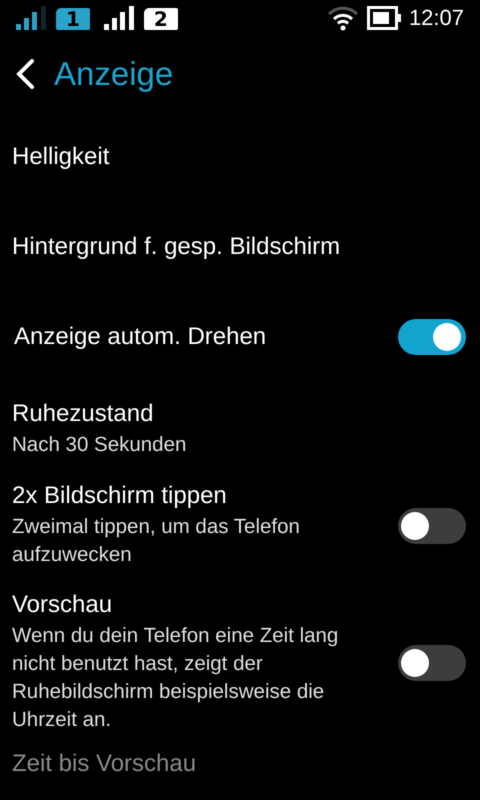  I want to click on battery-icon, so click(383, 18).